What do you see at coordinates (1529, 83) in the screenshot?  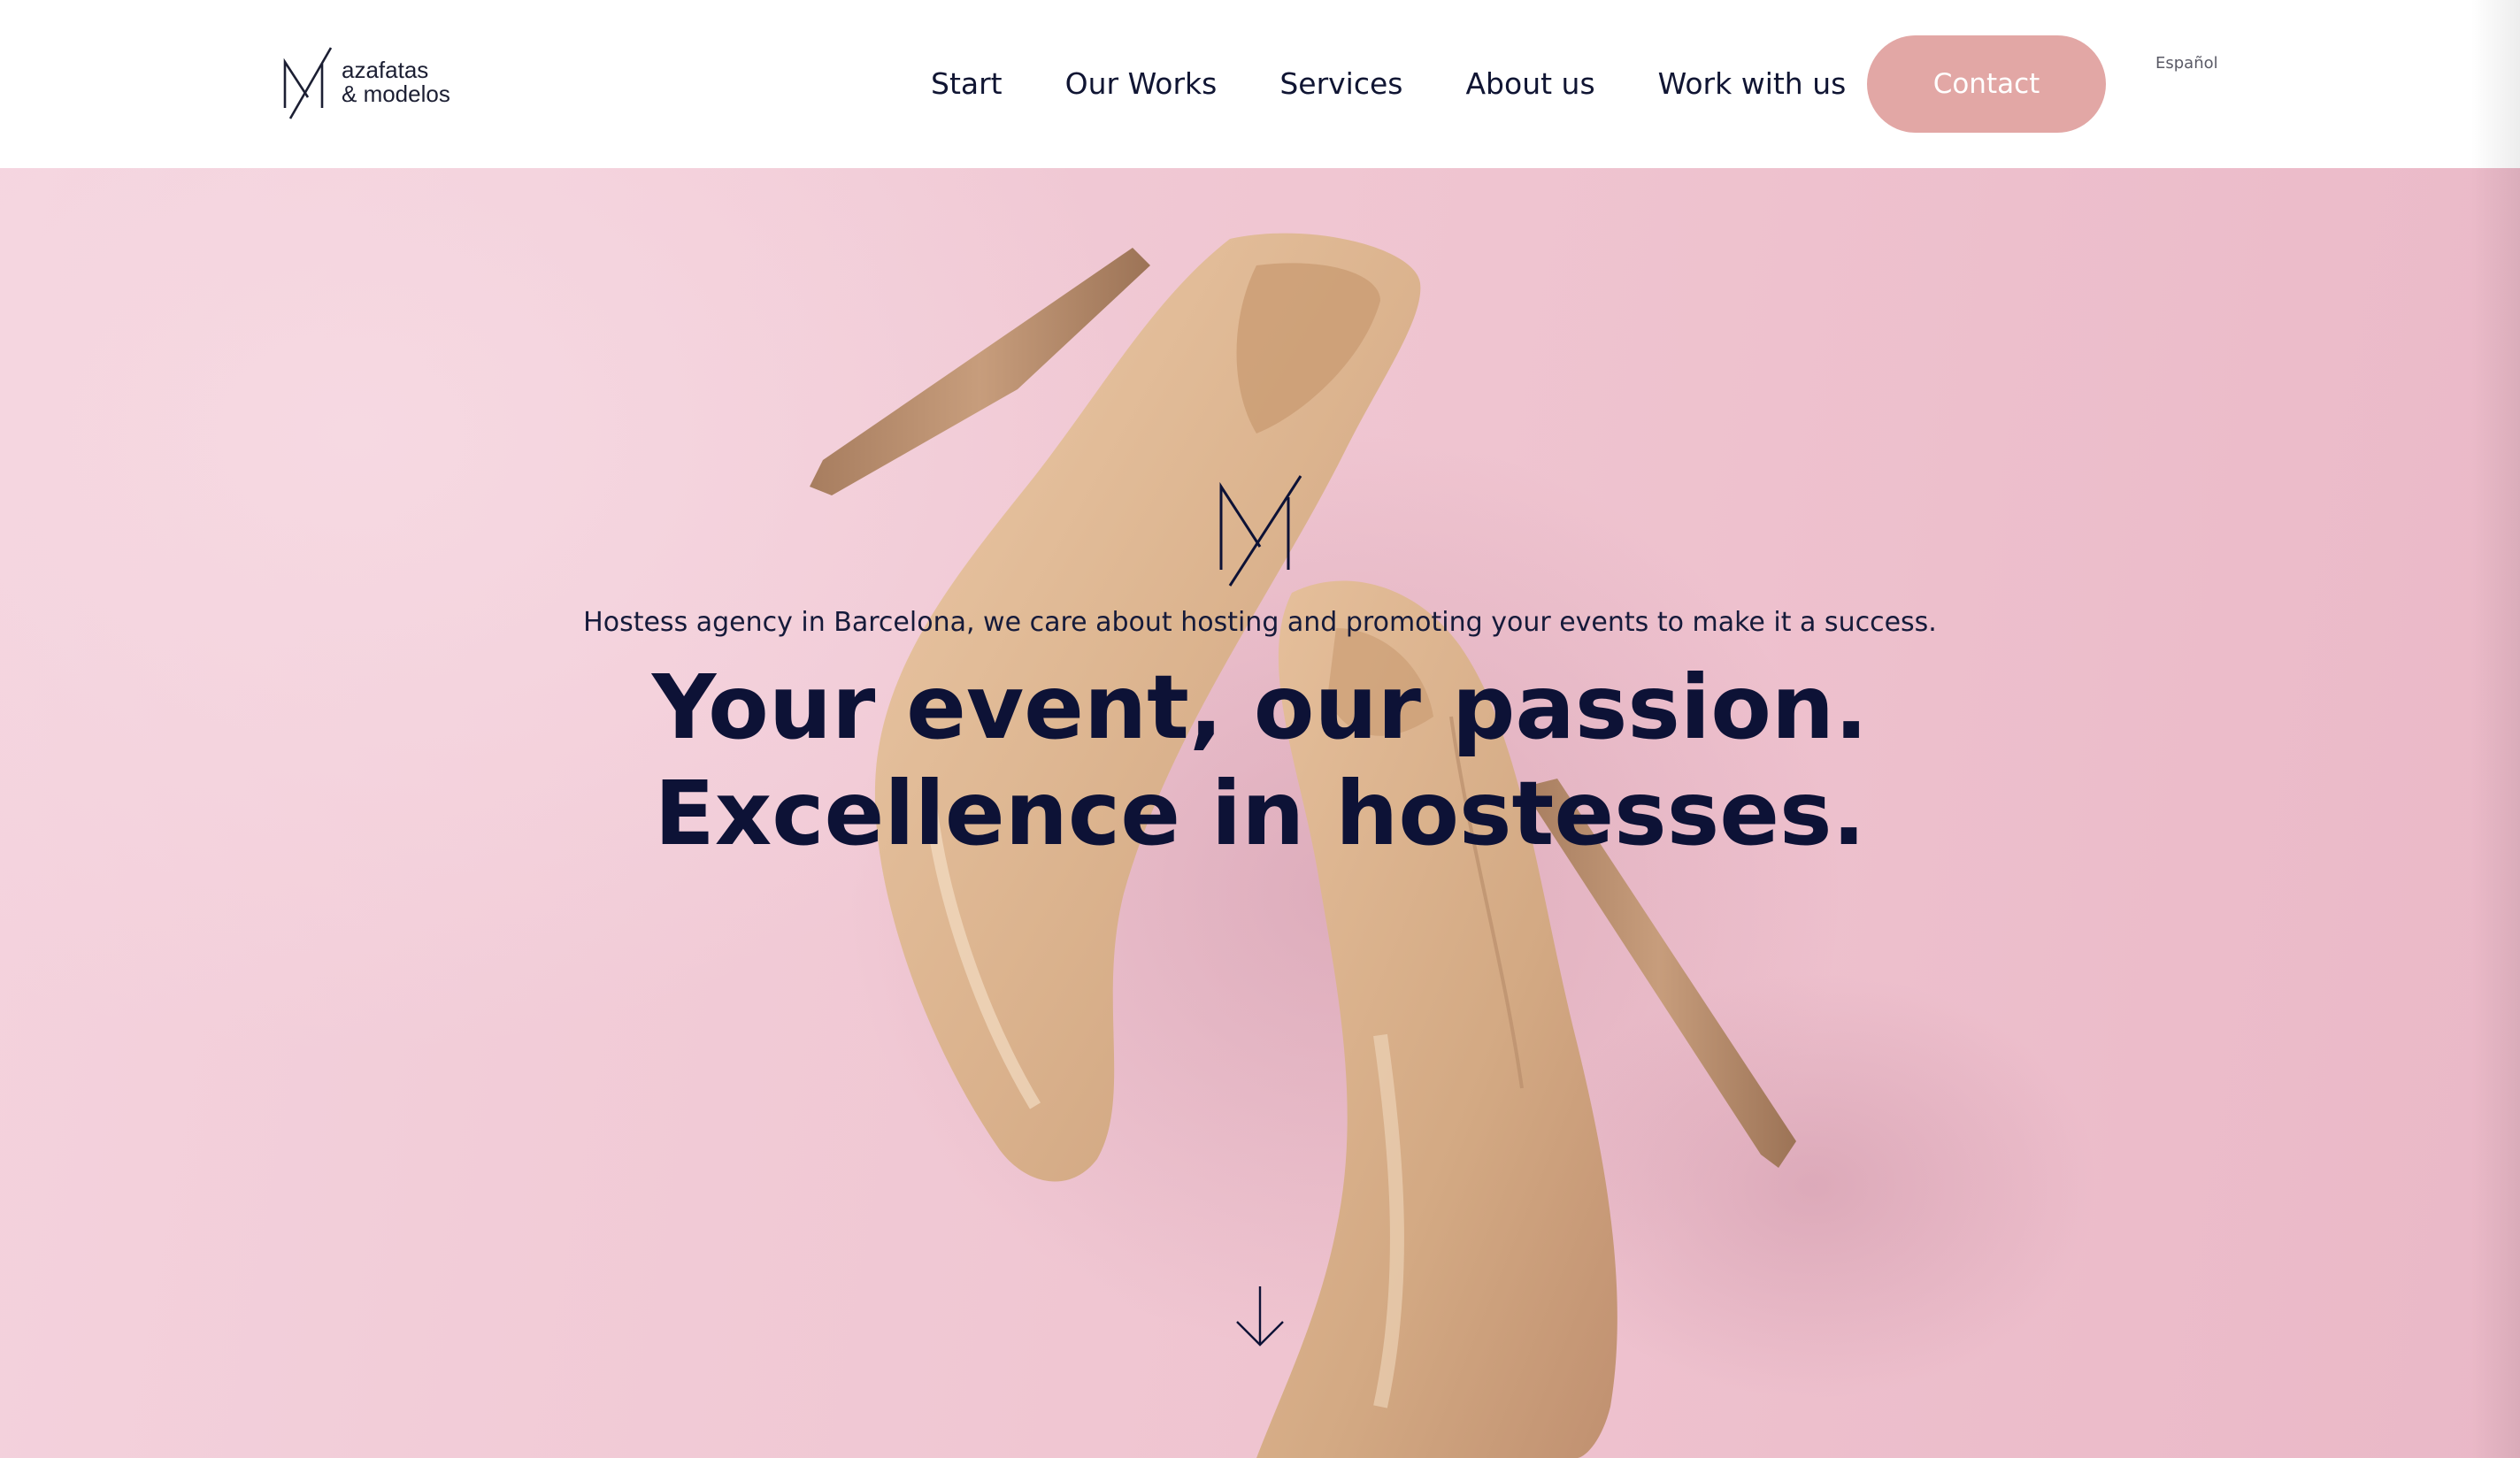 I see `nav-item-about-us: About us` at bounding box center [1529, 83].